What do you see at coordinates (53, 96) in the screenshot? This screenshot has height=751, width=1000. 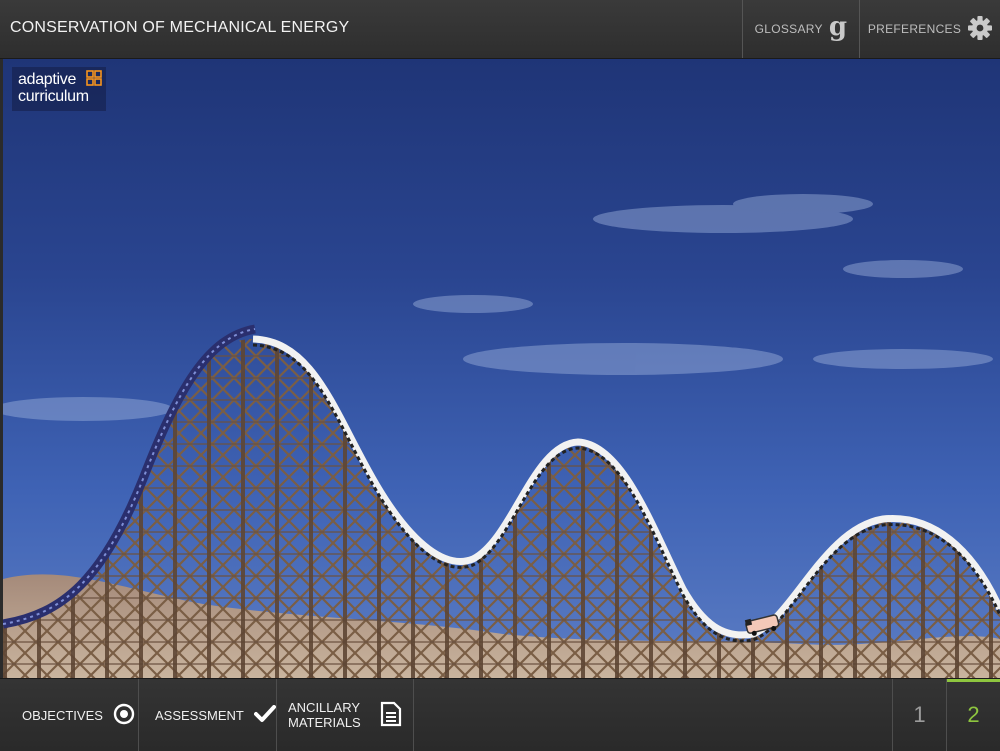 I see `logo-text-line2: curriculum` at bounding box center [53, 96].